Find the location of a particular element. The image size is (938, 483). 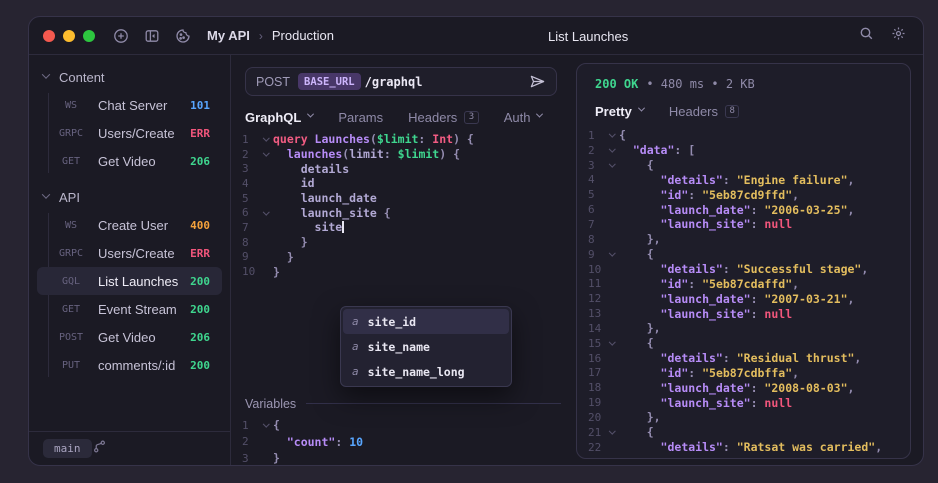

sidebar-item-get-video: GET Get Video 206 is located at coordinates (129, 161).